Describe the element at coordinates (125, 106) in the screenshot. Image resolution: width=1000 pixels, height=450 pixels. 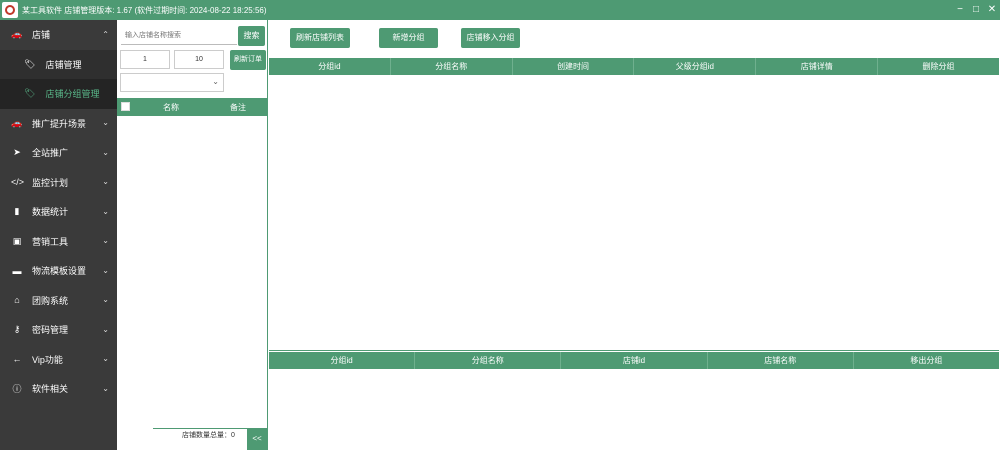
I see `select-all-checkbox` at that location.